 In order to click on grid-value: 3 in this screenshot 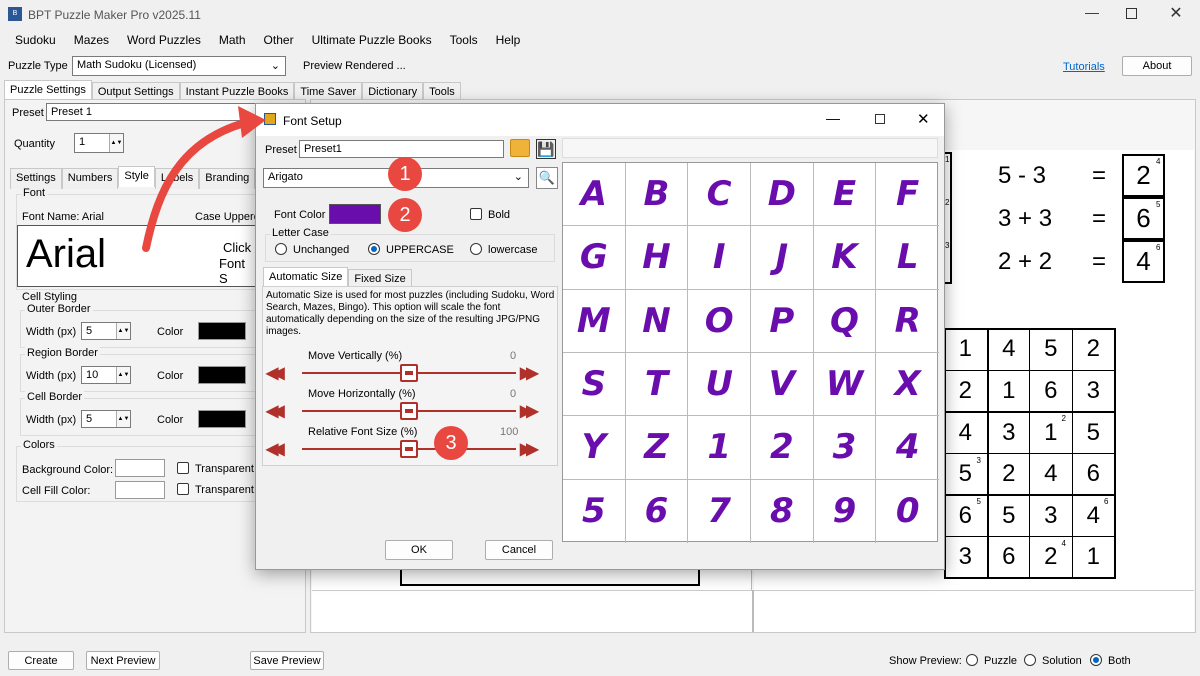, I will do `click(965, 556)`.